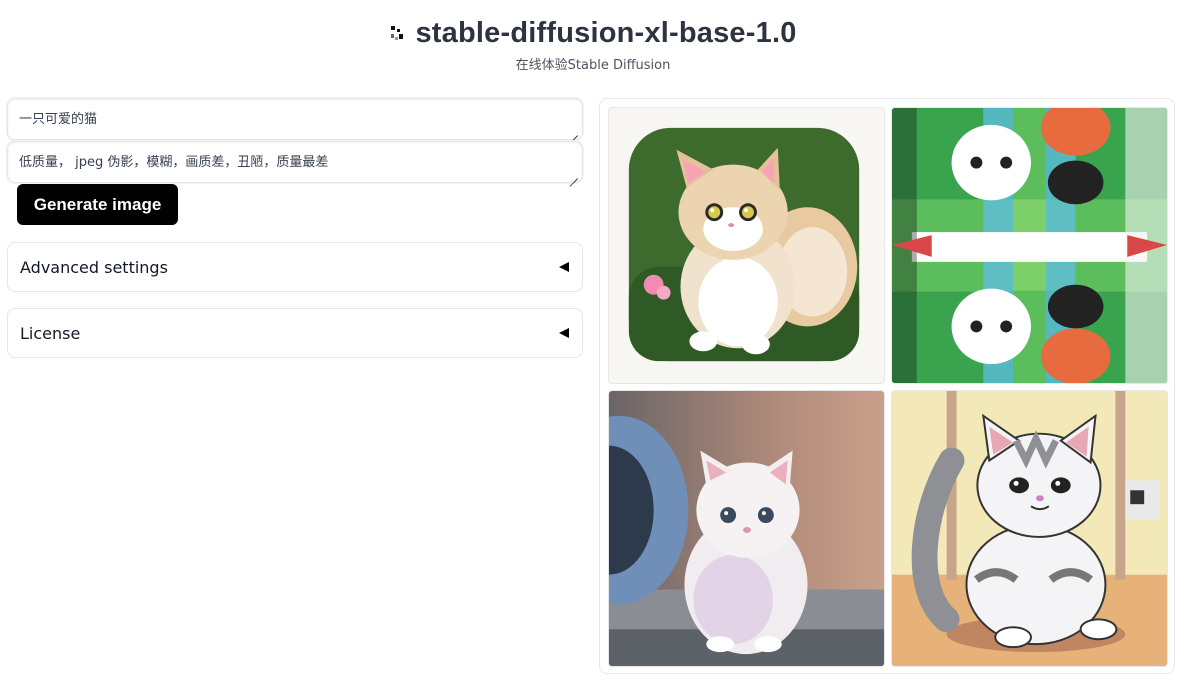 This screenshot has height=687, width=1186. Describe the element at coordinates (94, 267) in the screenshot. I see `accordion-label: Advanced settings` at that location.